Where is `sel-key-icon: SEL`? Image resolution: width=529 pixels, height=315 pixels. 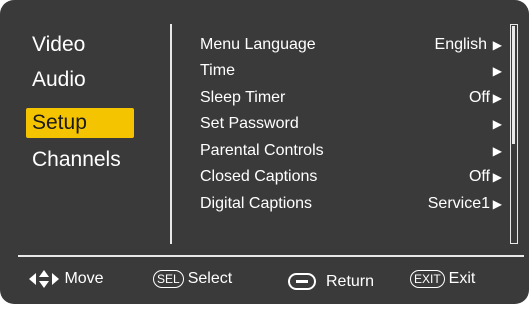 sel-key-icon: SEL is located at coordinates (168, 278).